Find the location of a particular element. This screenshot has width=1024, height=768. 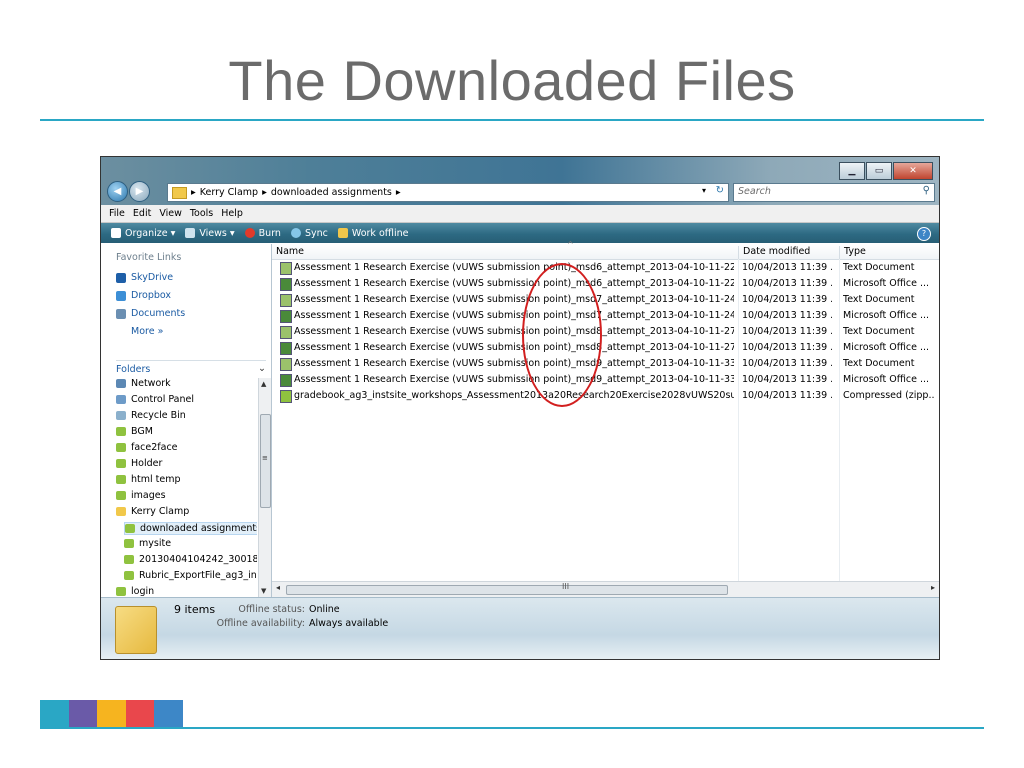

tree-item-control-panel: Control Panel is located at coordinates (155, 399).